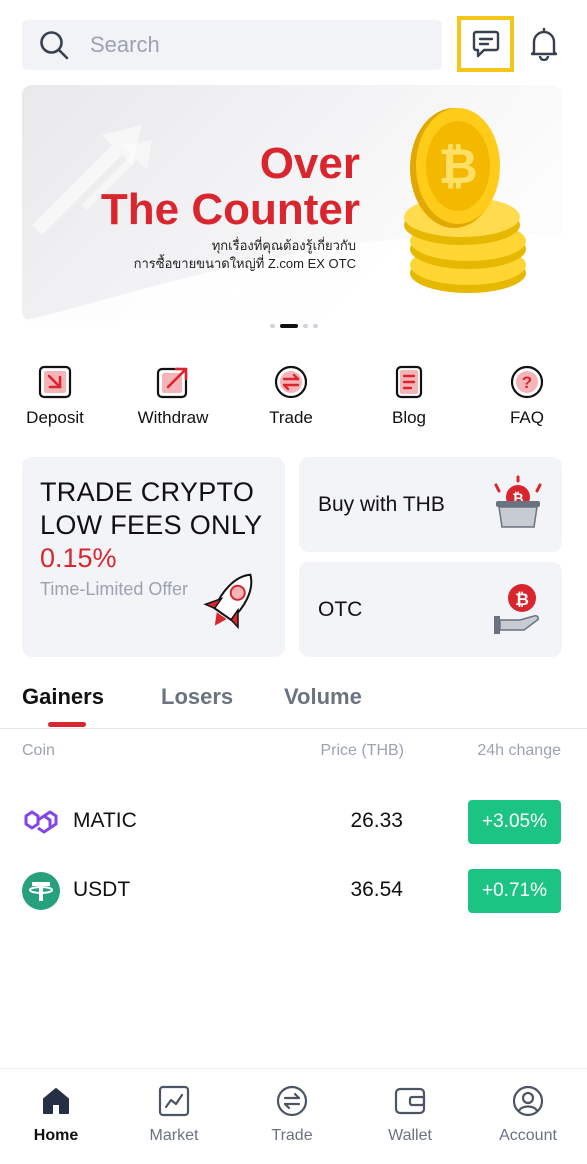 The height and width of the screenshot is (1164, 587). Describe the element at coordinates (56, 1135) in the screenshot. I see `nav-label: Home` at that location.